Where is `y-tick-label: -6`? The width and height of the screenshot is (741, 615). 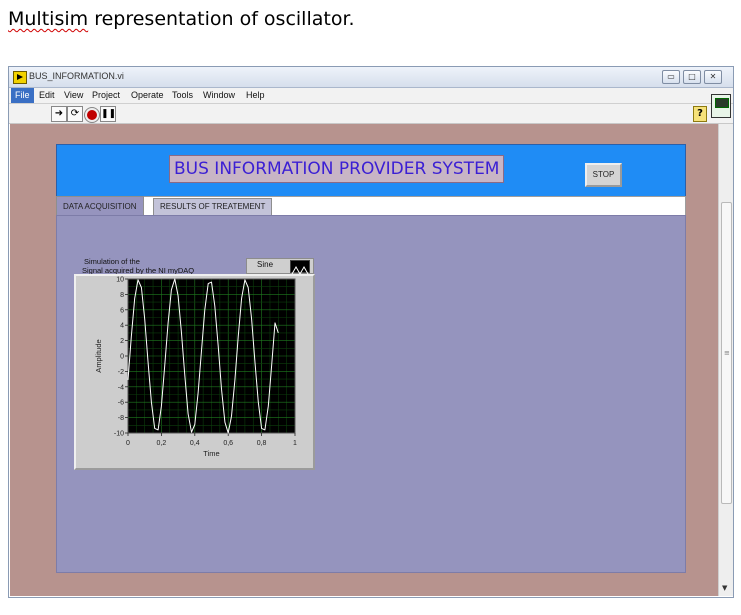 y-tick-label: -6 is located at coordinates (121, 403).